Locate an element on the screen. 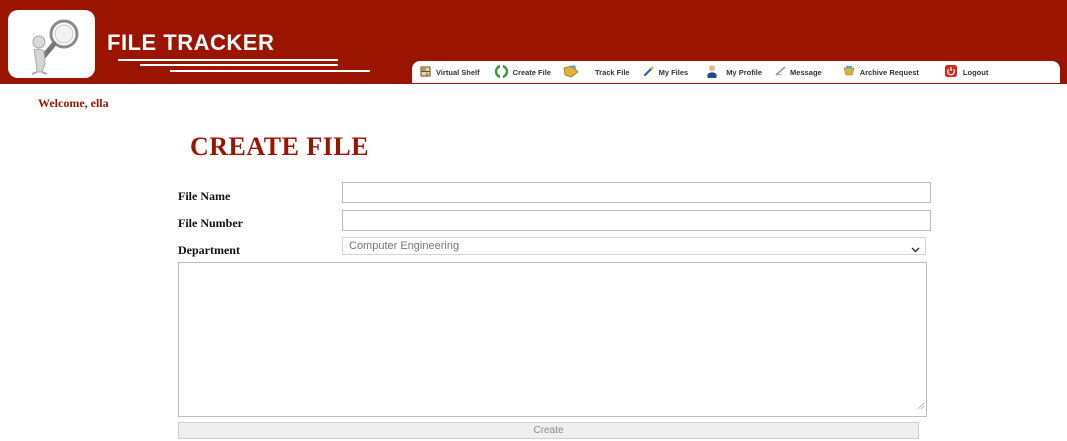 Image resolution: width=1067 pixels, height=441 pixels. file-number-input is located at coordinates (636, 220).